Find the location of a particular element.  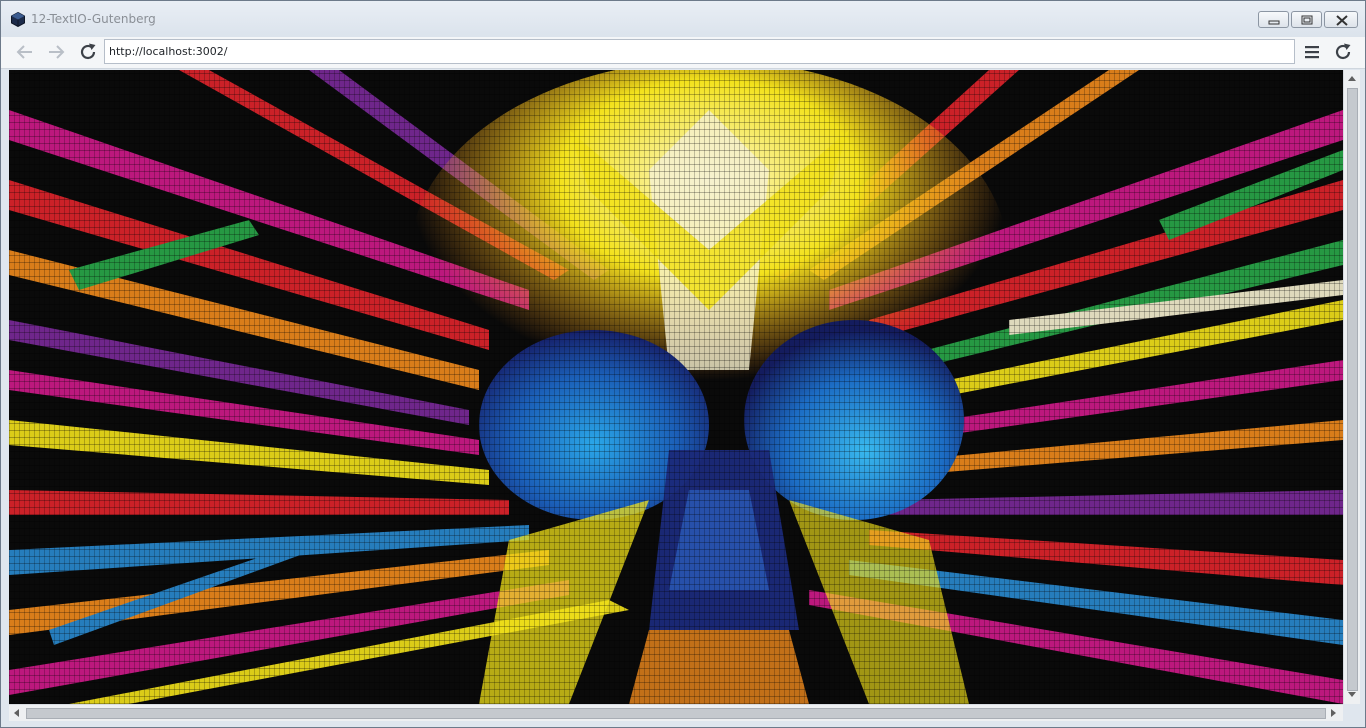

minimize-icon is located at coordinates (1274, 22).